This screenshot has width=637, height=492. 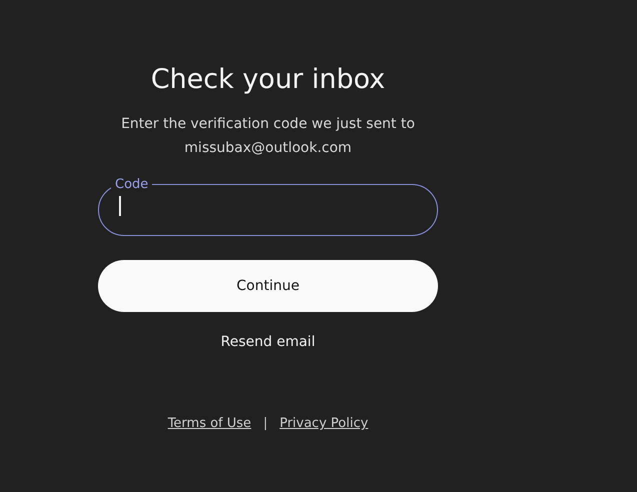 I want to click on instruction-text: Enter the verification code we just sent to missubax@outlook.com, so click(x=268, y=136).